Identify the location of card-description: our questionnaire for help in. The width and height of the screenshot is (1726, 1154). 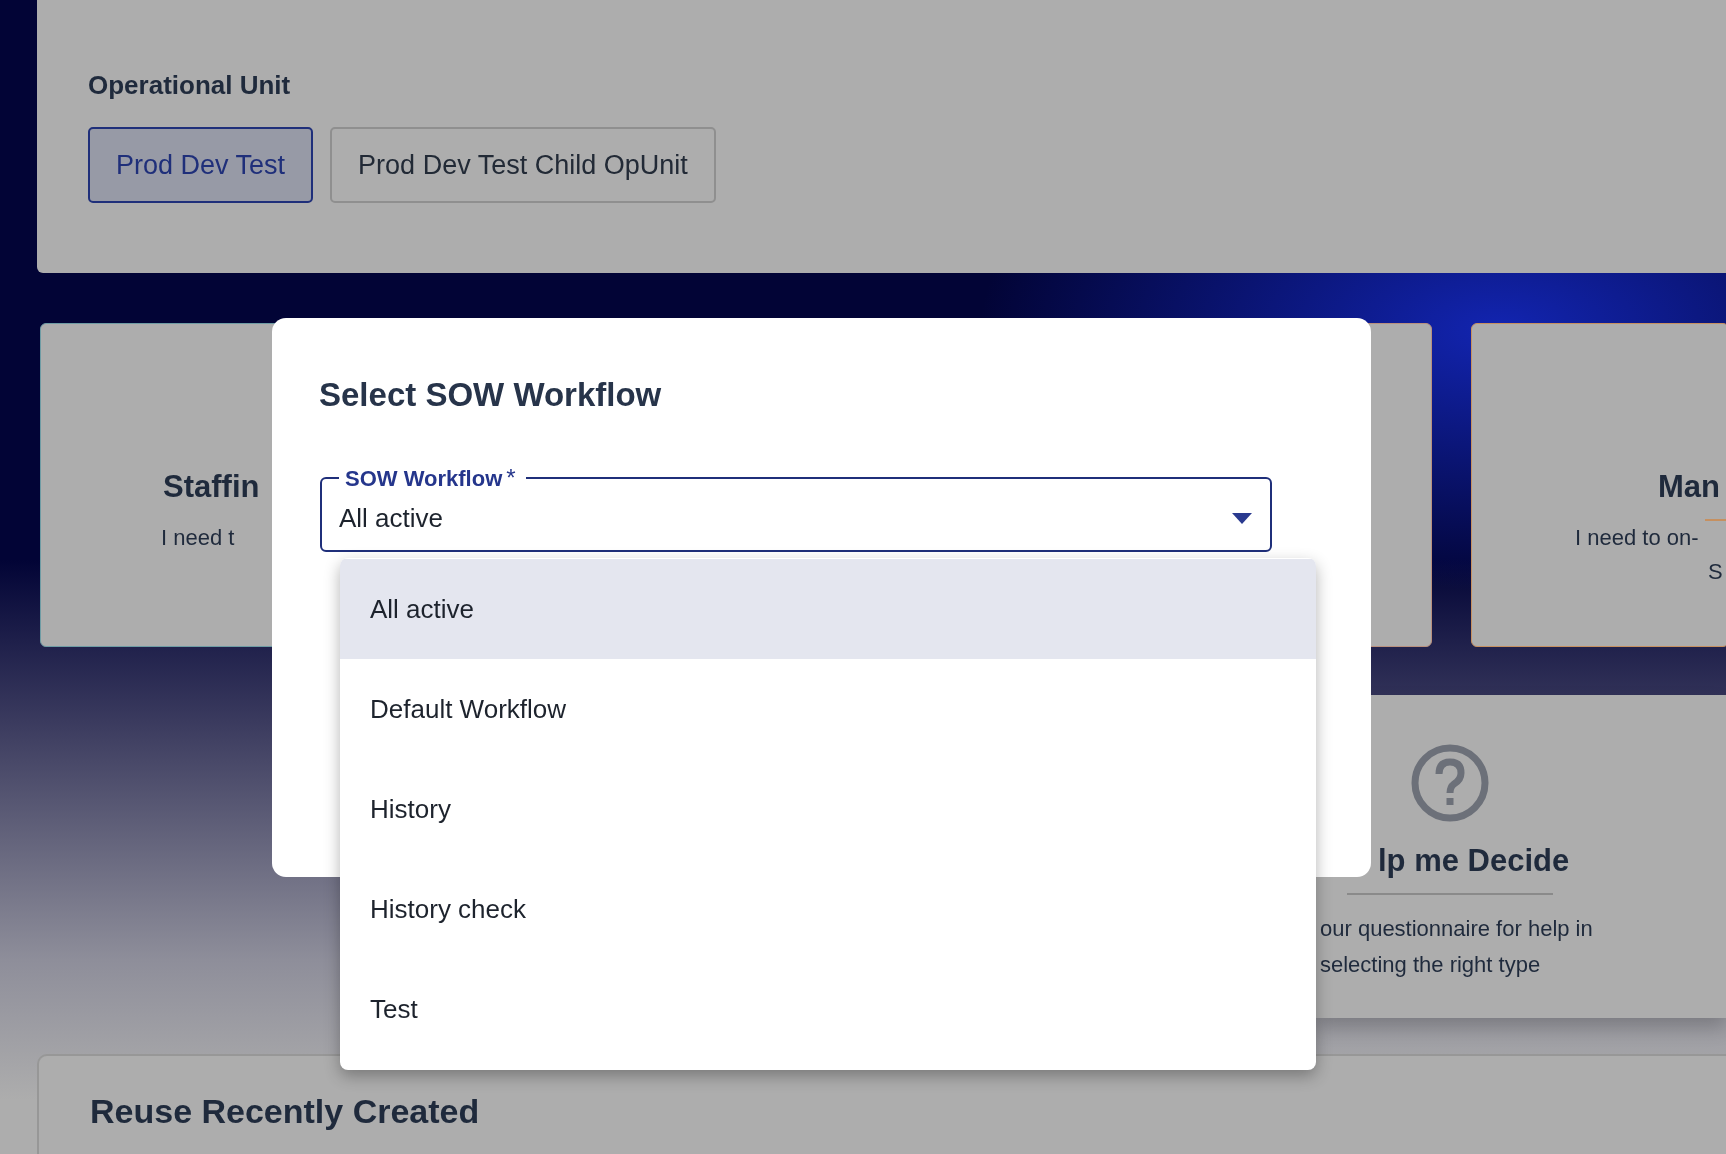
(1456, 929).